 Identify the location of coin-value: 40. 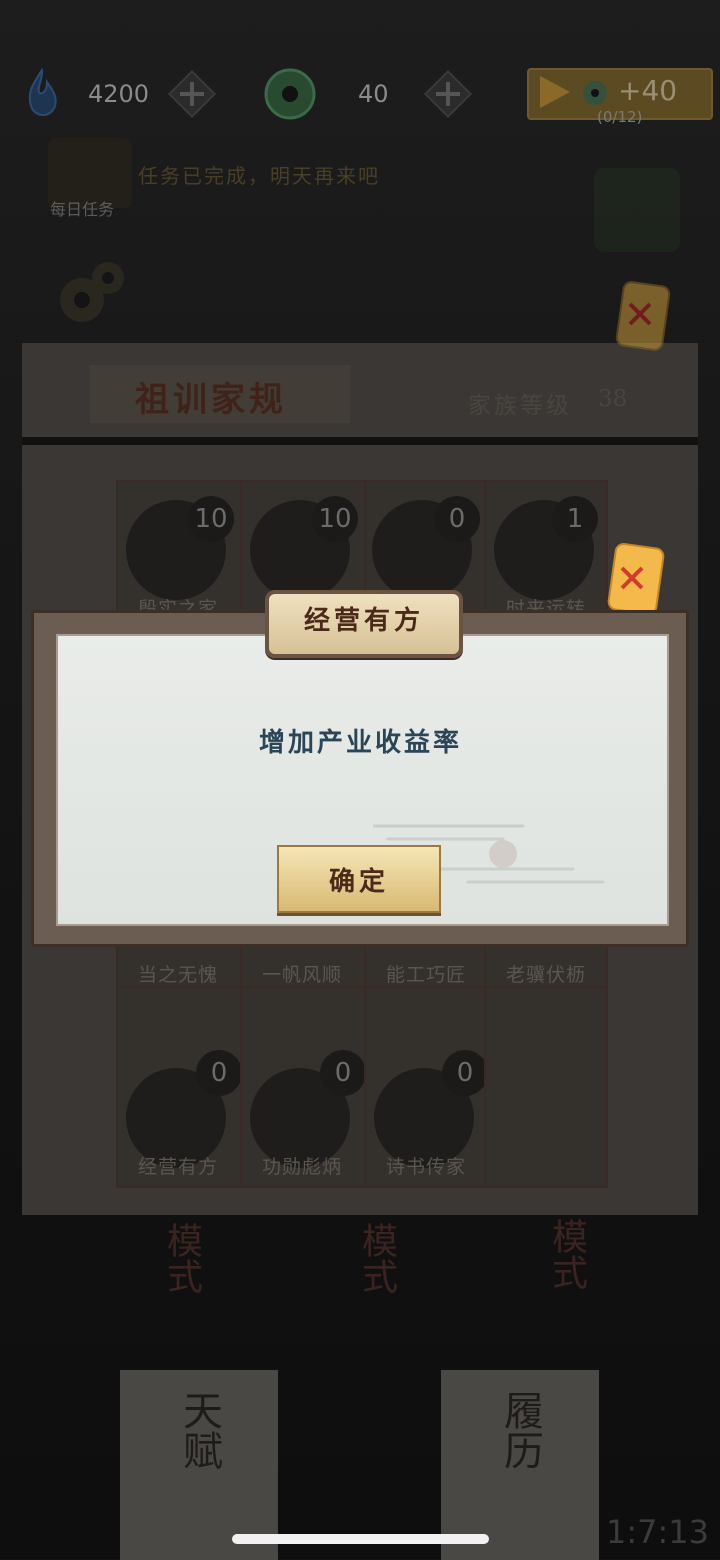
(373, 94).